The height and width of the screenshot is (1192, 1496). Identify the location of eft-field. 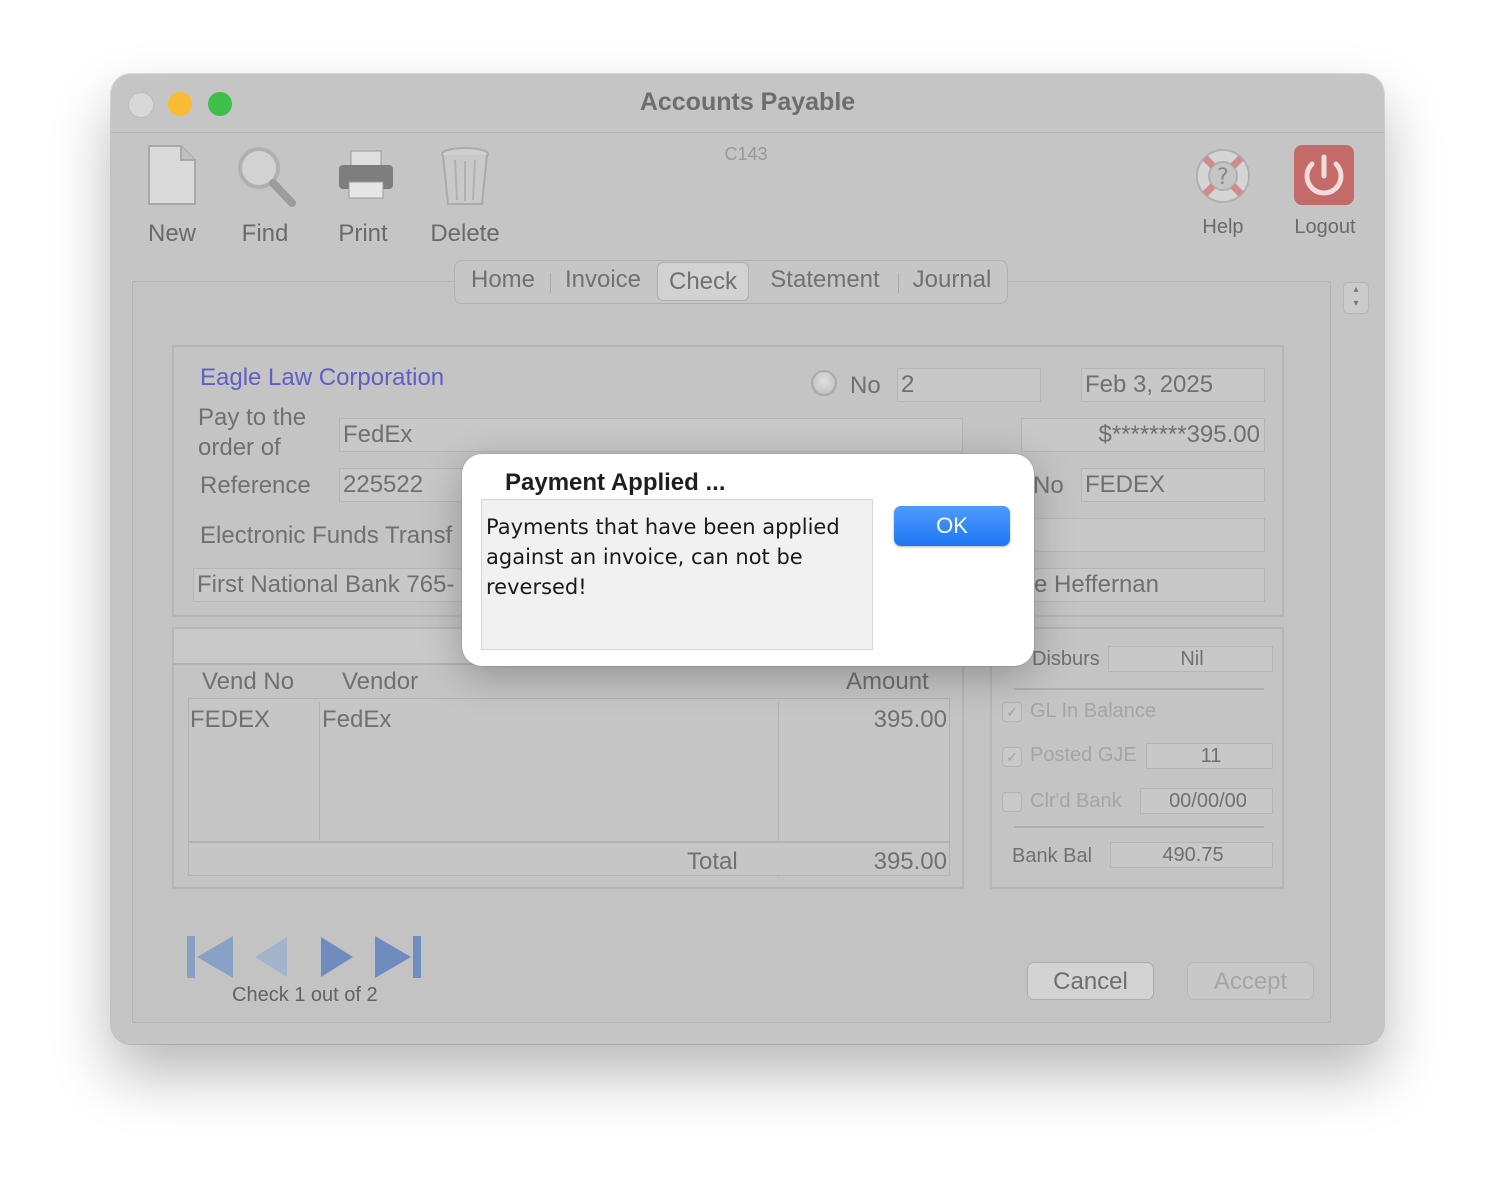
(1143, 535).